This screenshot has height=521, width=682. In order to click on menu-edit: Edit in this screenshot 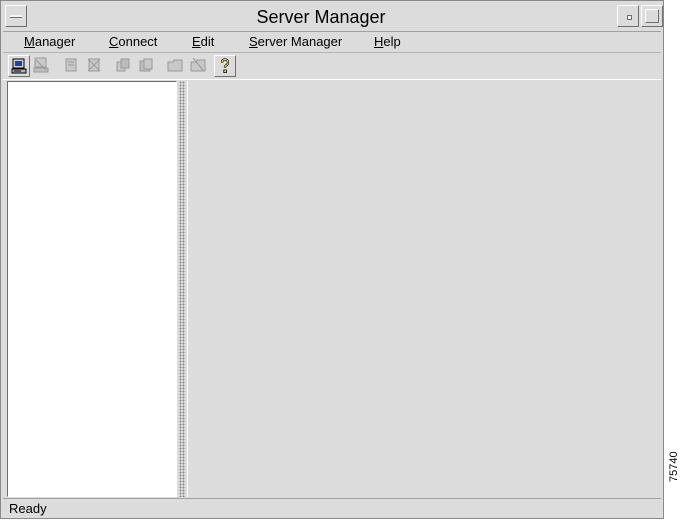, I will do `click(203, 41)`.